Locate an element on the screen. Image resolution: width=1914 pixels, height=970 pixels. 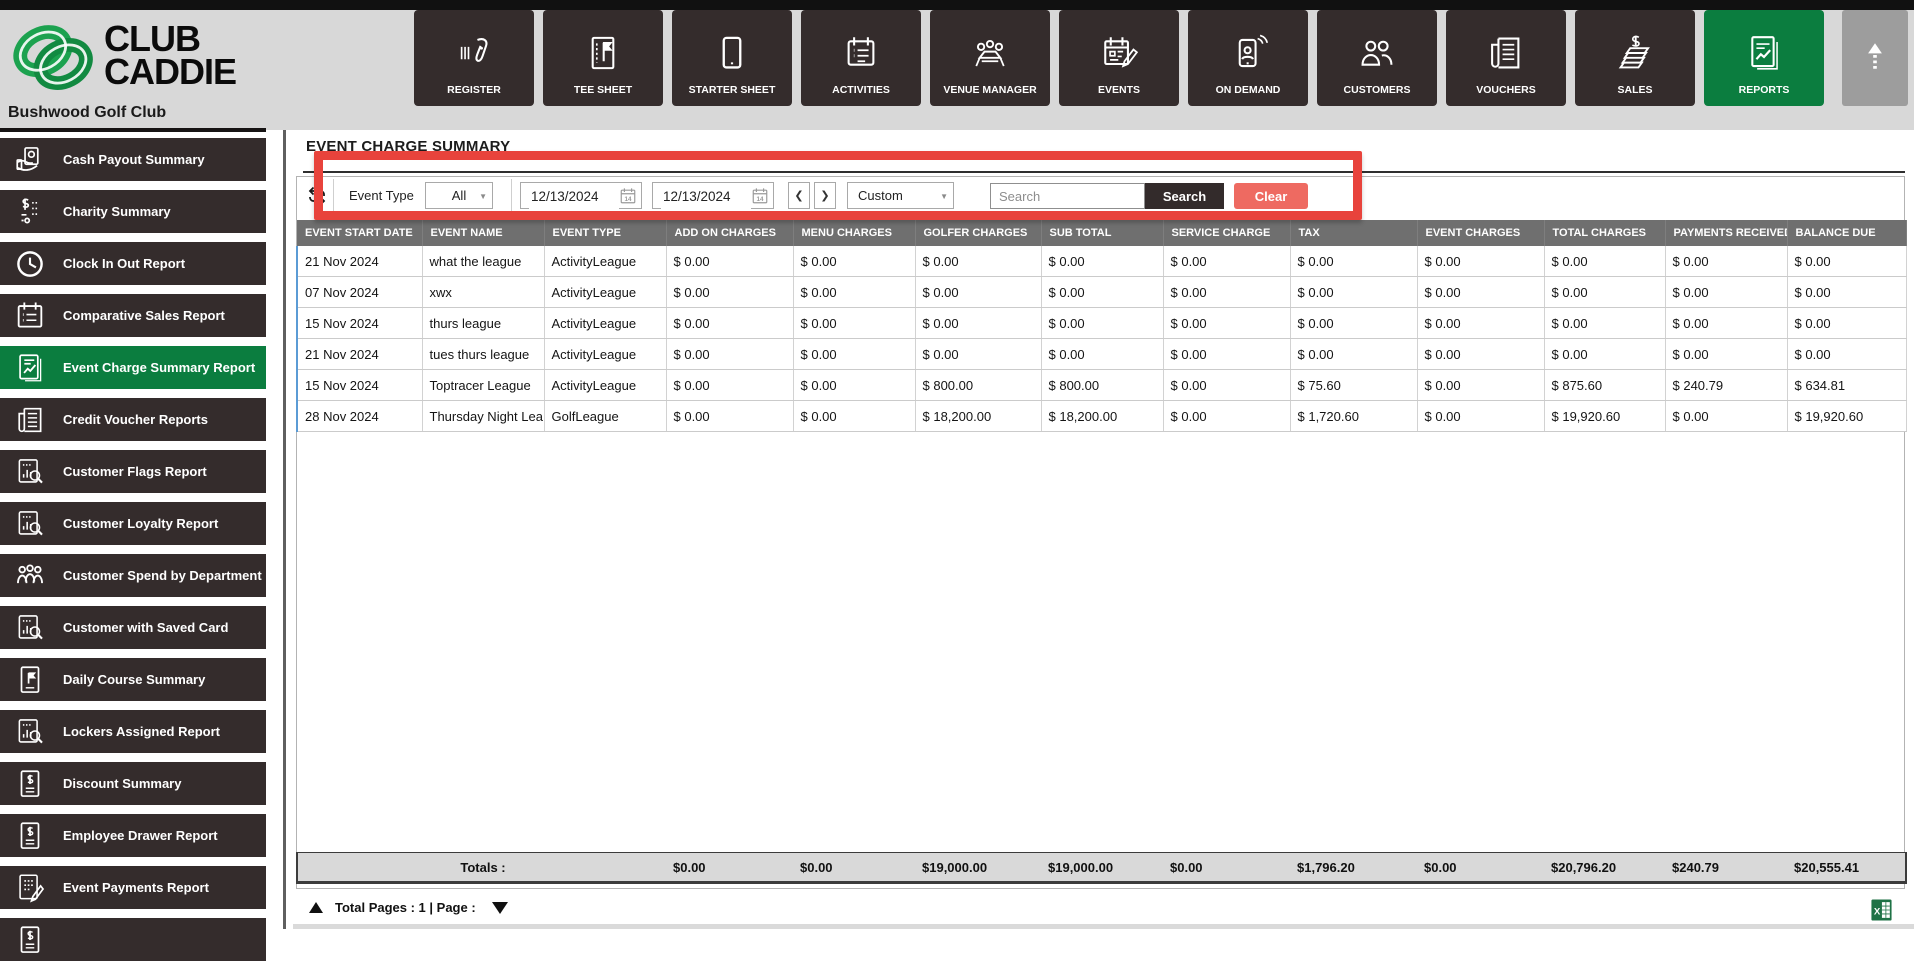
column-header-event-name: EVENT NAME is located at coordinates (483, 233).